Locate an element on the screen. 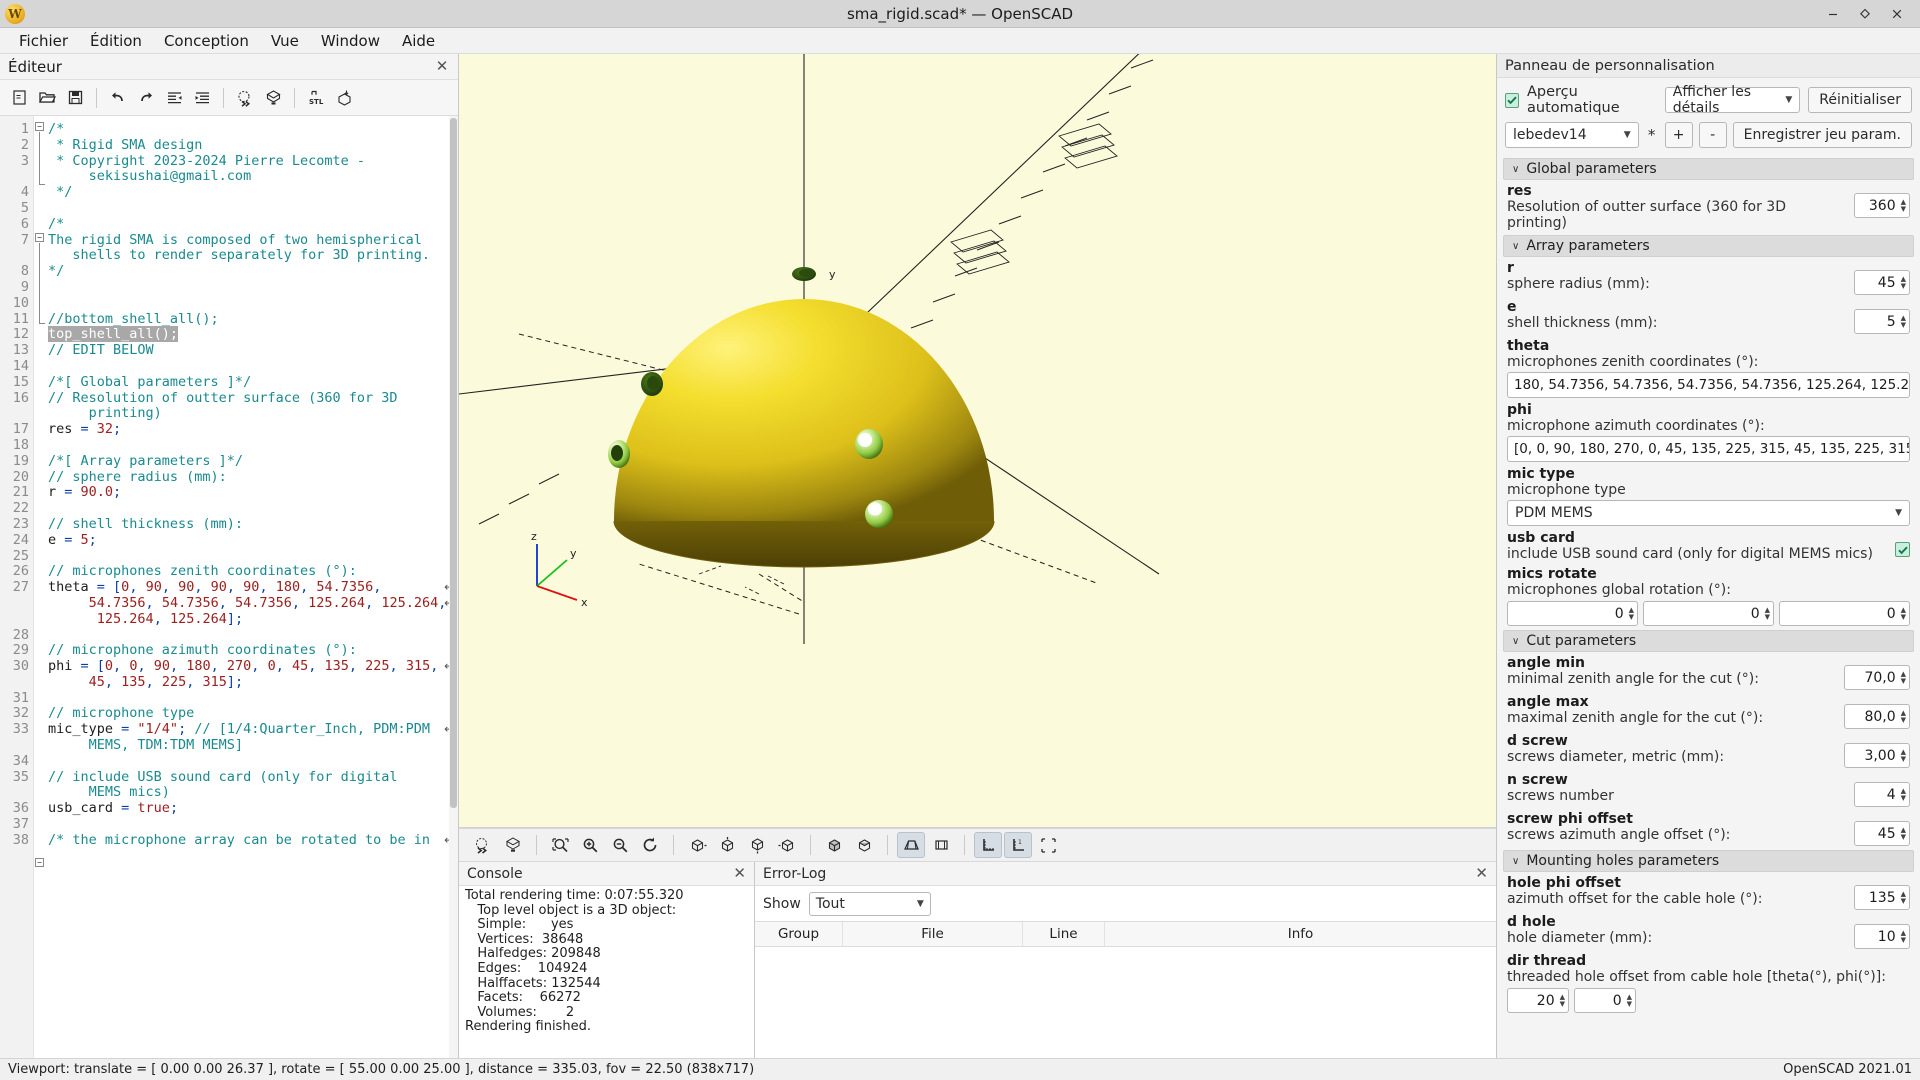 This screenshot has width=1920, height=1080. code-line: // EDIT BELOW is located at coordinates (252, 350).